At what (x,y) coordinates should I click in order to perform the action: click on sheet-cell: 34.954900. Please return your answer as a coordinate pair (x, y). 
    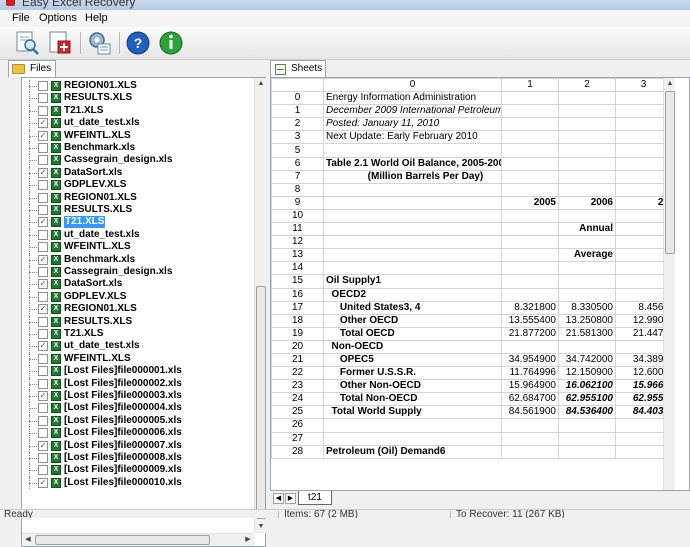
    Looking at the image, I should click on (530, 360).